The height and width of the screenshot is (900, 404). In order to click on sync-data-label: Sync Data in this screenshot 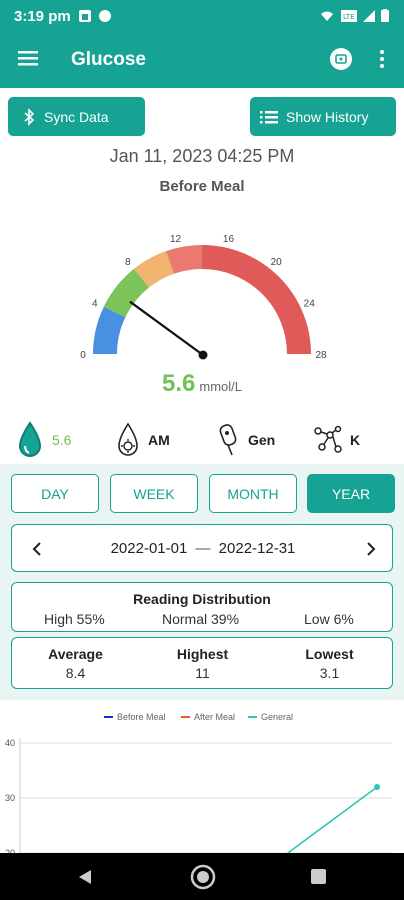, I will do `click(76, 116)`.